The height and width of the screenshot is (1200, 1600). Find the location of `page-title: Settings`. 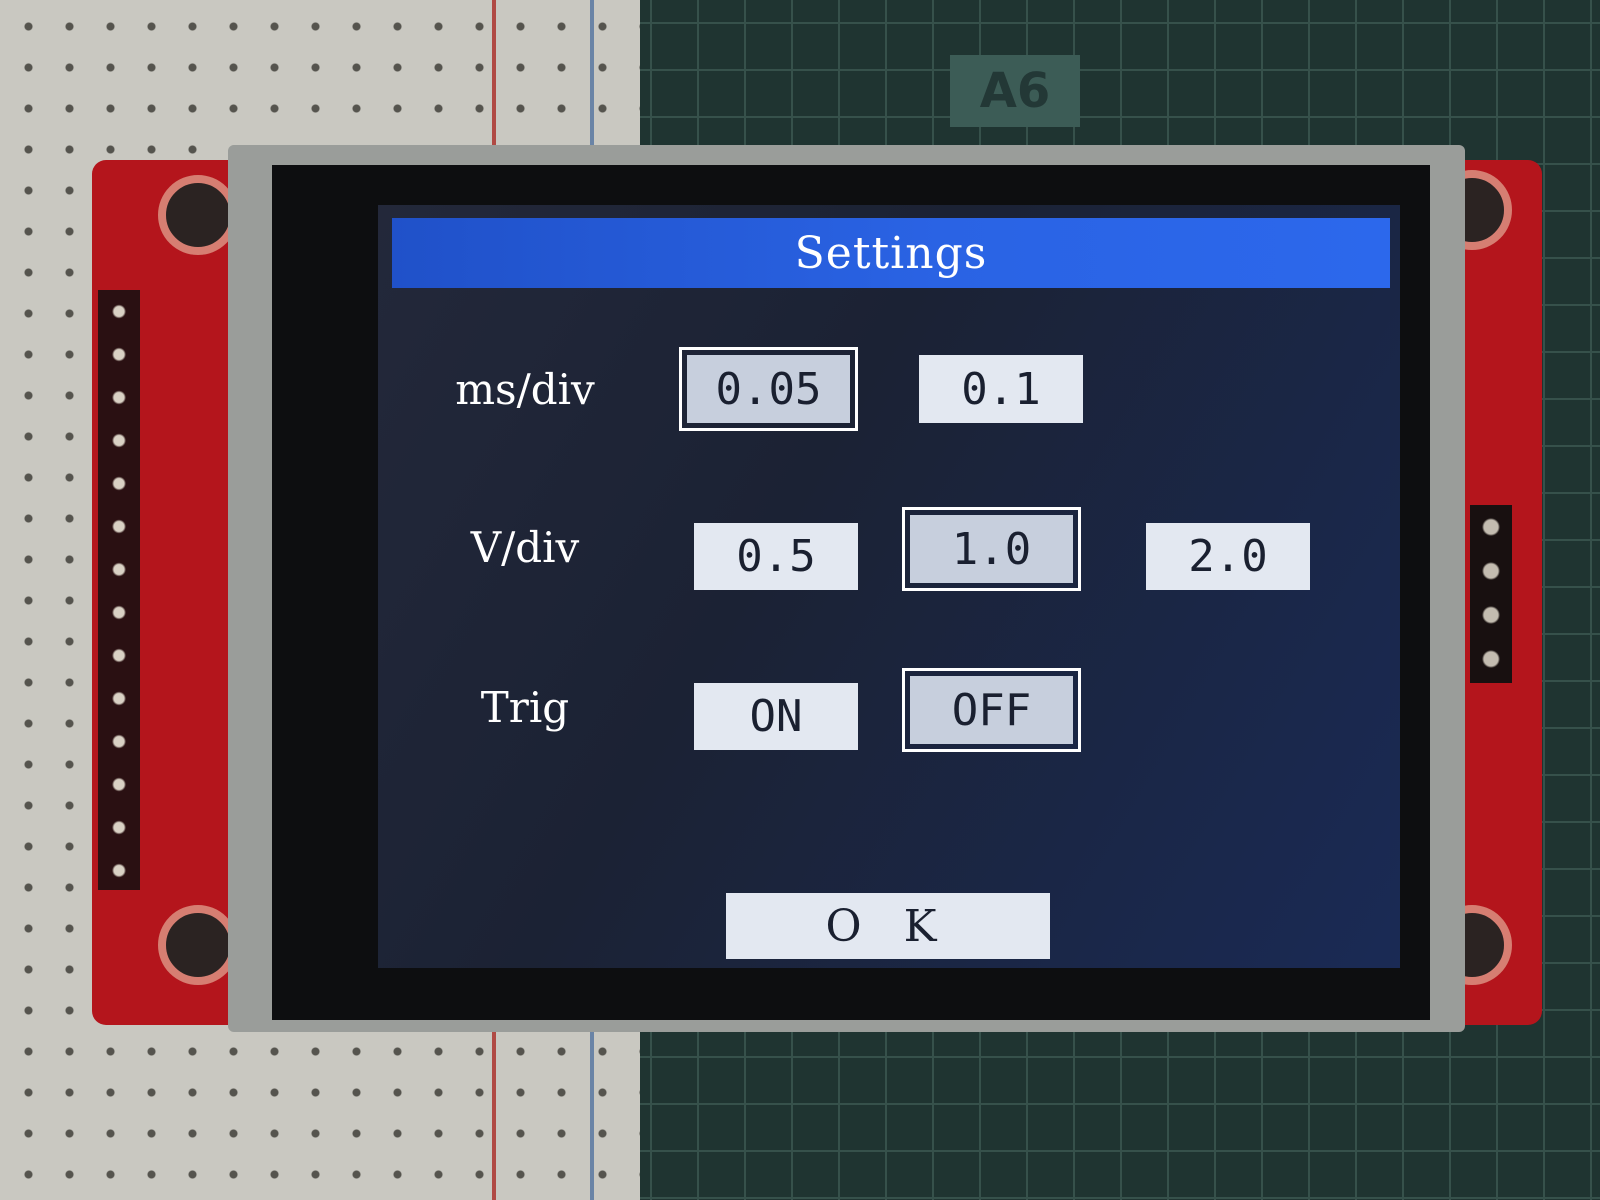

page-title: Settings is located at coordinates (891, 253).